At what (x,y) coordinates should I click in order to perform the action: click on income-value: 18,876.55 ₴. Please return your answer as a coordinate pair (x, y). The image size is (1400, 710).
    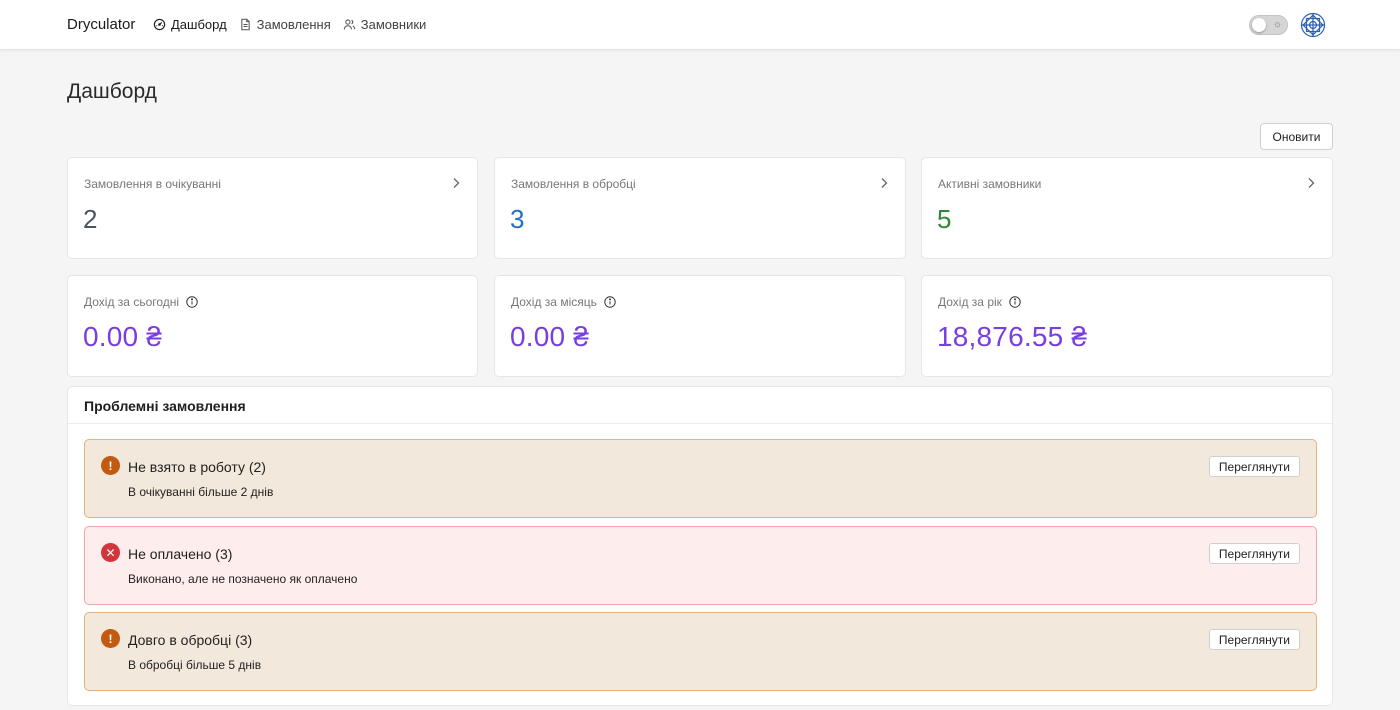
    Looking at the image, I should click on (1012, 336).